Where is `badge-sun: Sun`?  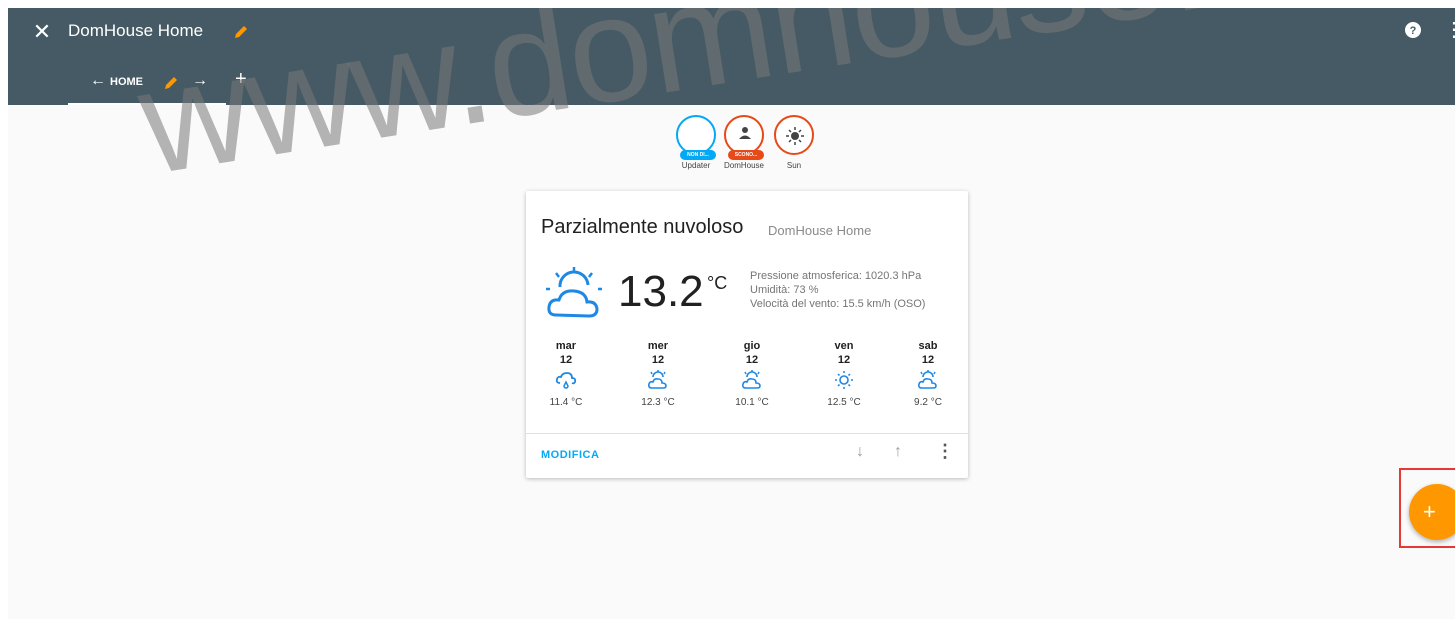 badge-sun: Sun is located at coordinates (794, 142).